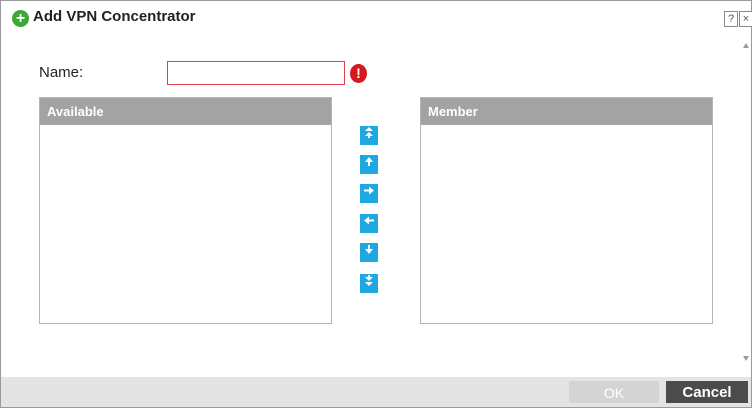  What do you see at coordinates (114, 16) in the screenshot?
I see `dialog-title: Add VPN Concentrator` at bounding box center [114, 16].